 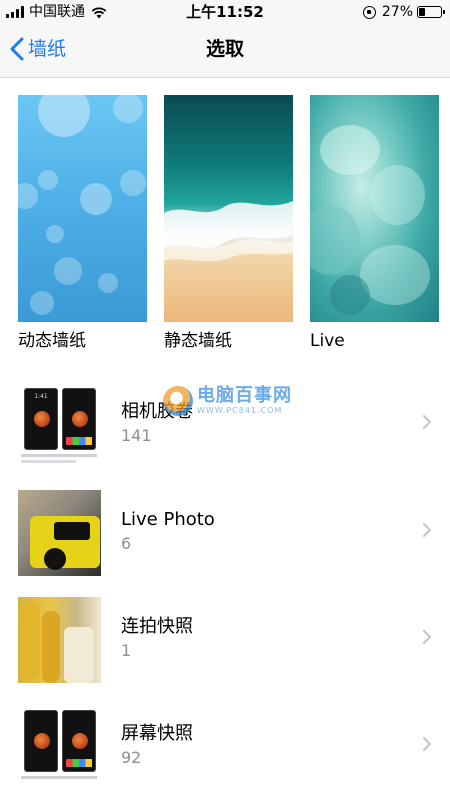 I want to click on album-row-live-photo: Live Photo 6, so click(x=225, y=536).